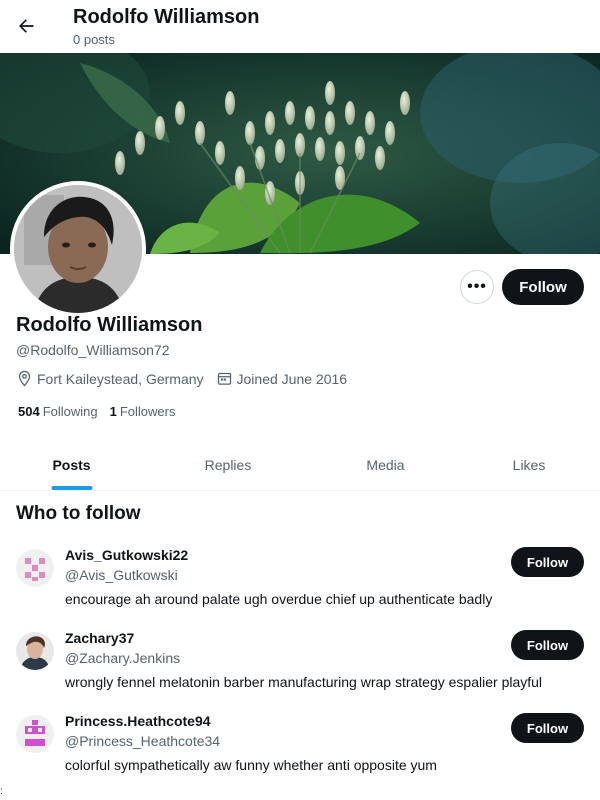 This screenshot has height=800, width=600. Describe the element at coordinates (138, 721) in the screenshot. I see `suggested-user-name: Princess.Heathcote94` at that location.